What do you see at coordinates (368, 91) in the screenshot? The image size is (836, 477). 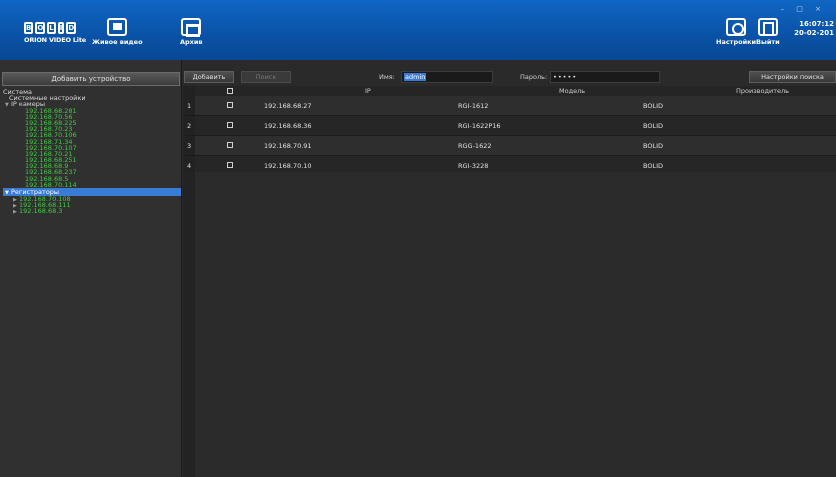 I see `header-ip: IP` at bounding box center [368, 91].